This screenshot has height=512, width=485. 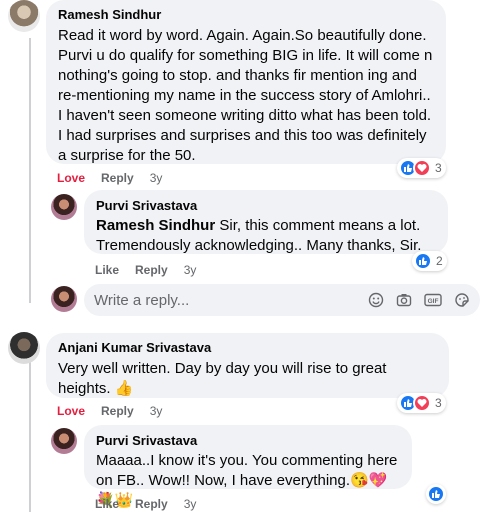 What do you see at coordinates (376, 300) in the screenshot?
I see `emoji-icon` at bounding box center [376, 300].